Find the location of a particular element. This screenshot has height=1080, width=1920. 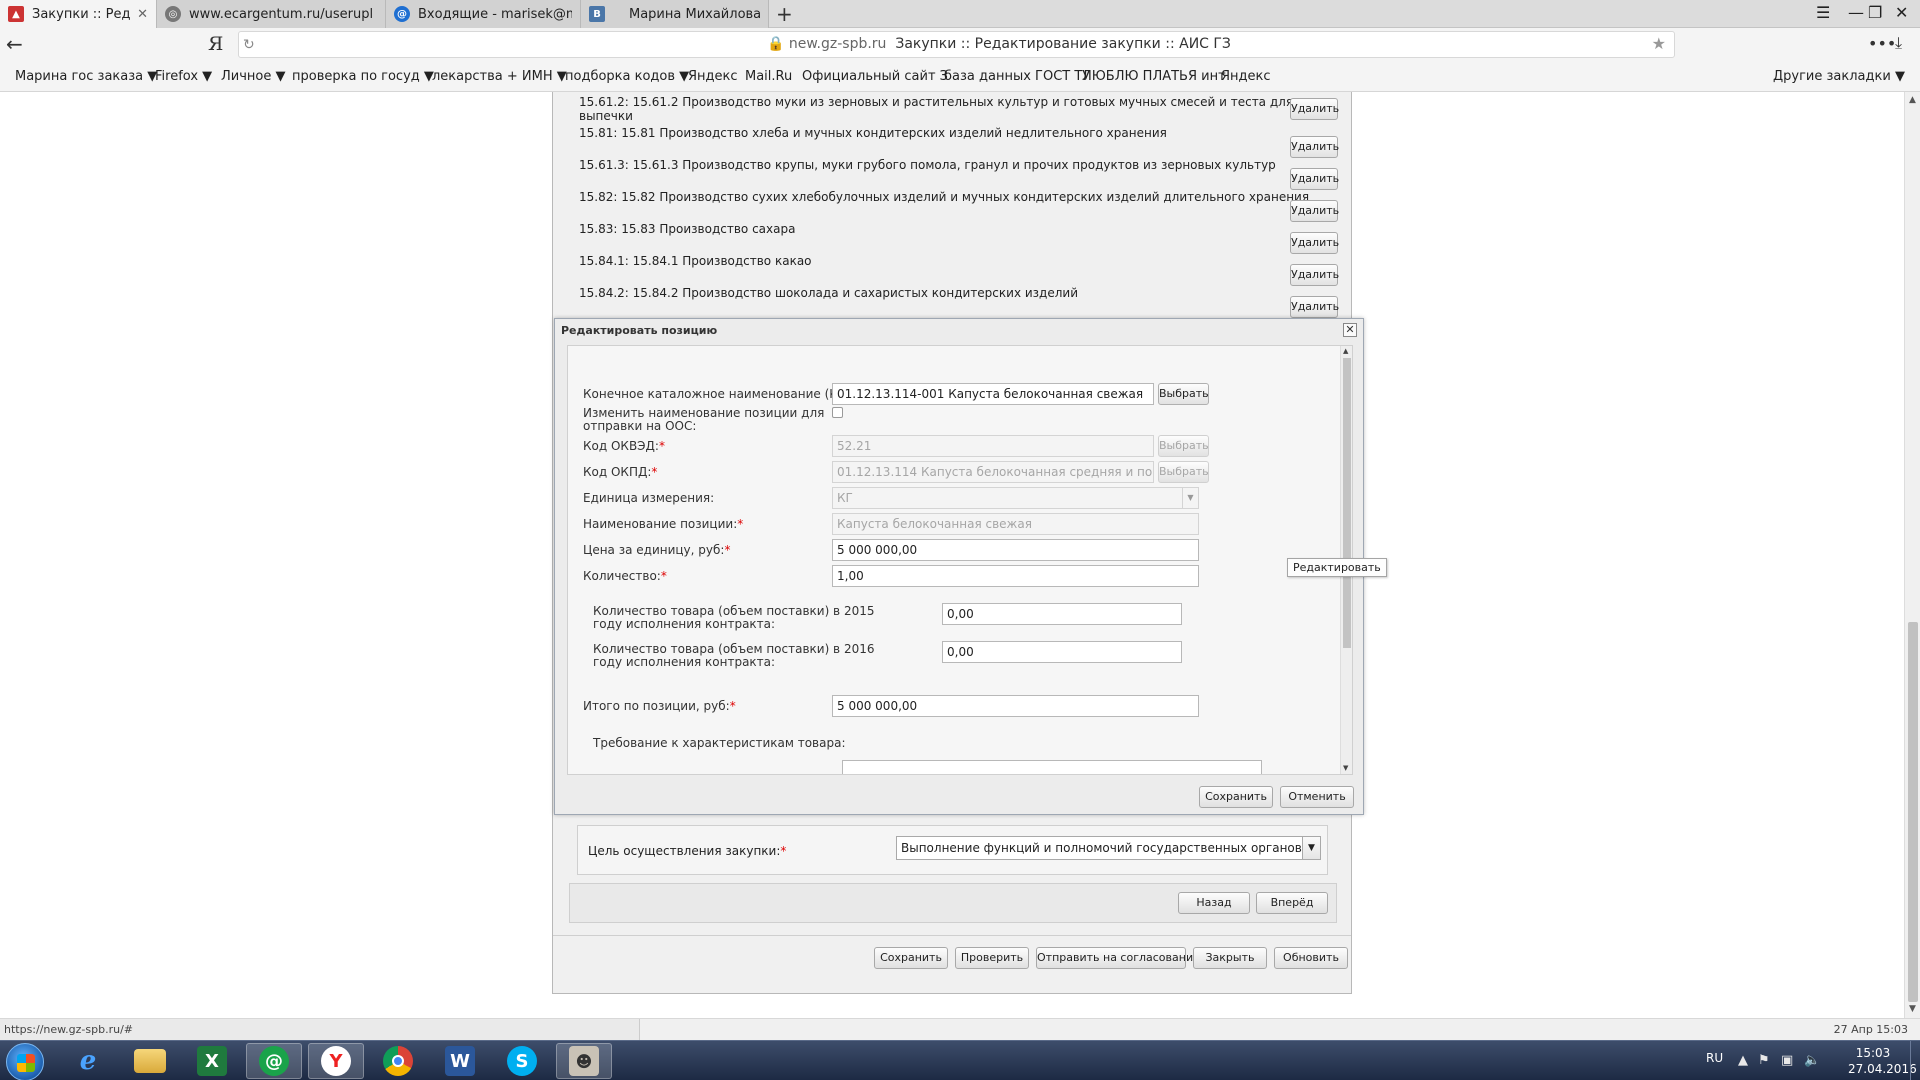

taskbar-explorer is located at coordinates (150, 1061).